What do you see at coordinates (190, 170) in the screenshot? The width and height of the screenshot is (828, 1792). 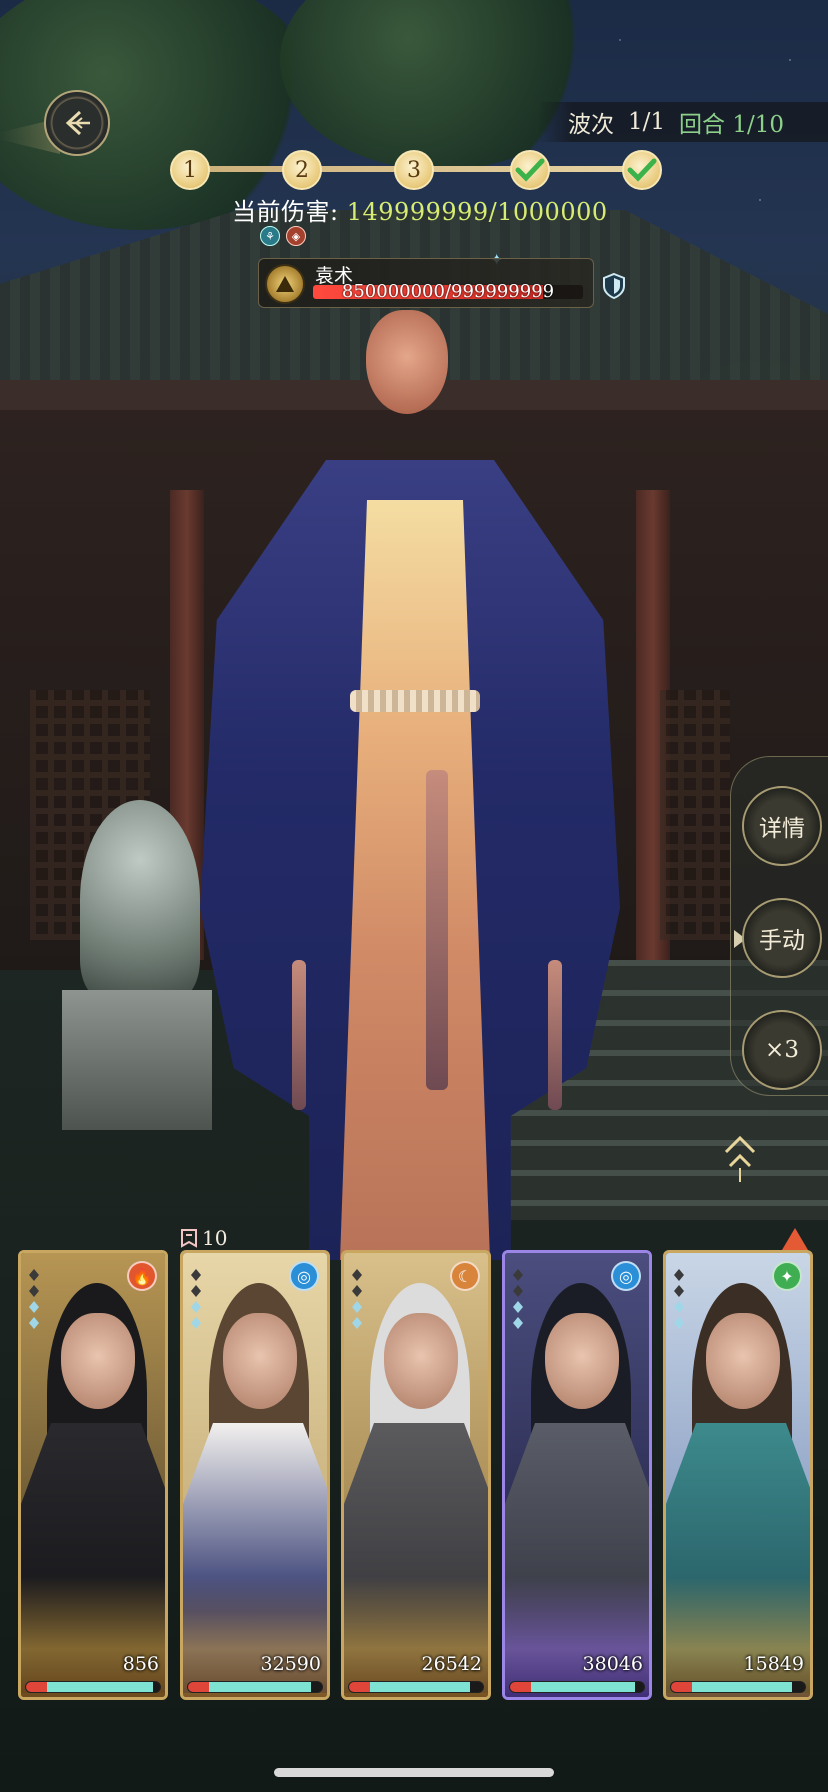 I see `stage-number: 1` at bounding box center [190, 170].